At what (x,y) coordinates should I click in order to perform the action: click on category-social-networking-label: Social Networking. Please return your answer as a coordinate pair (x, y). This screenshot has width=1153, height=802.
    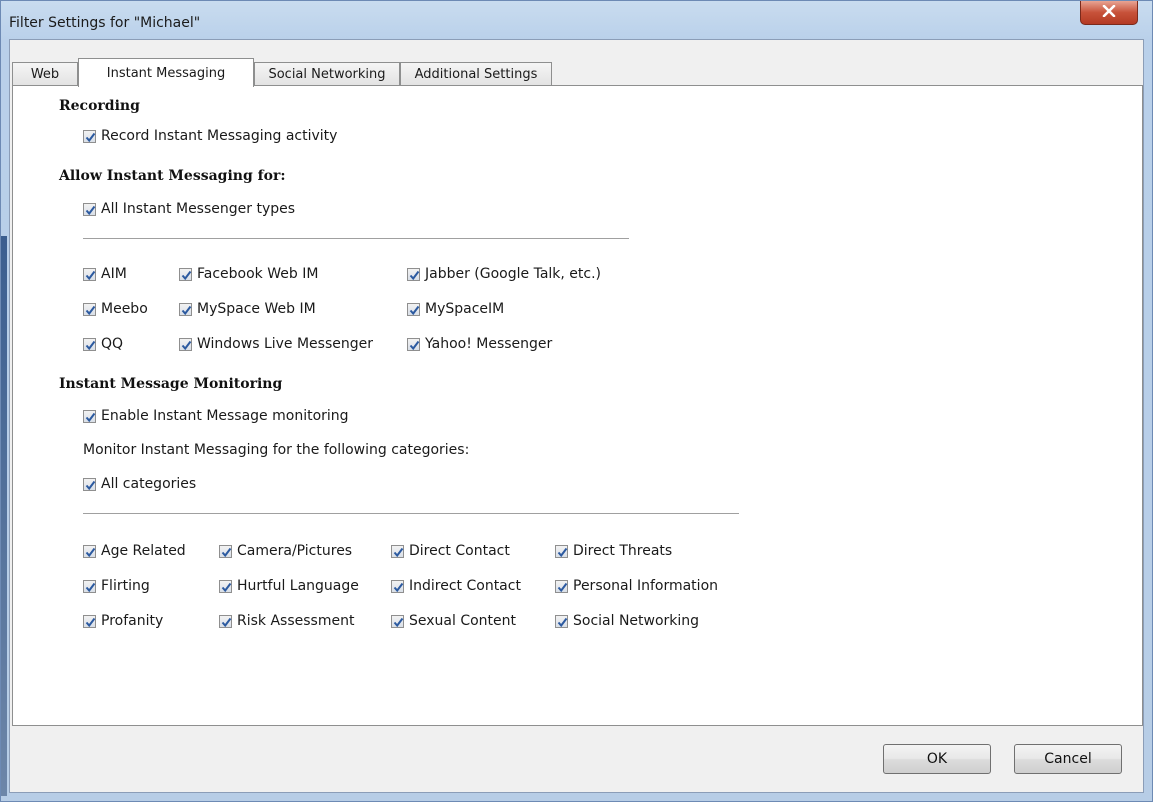
    Looking at the image, I should click on (636, 621).